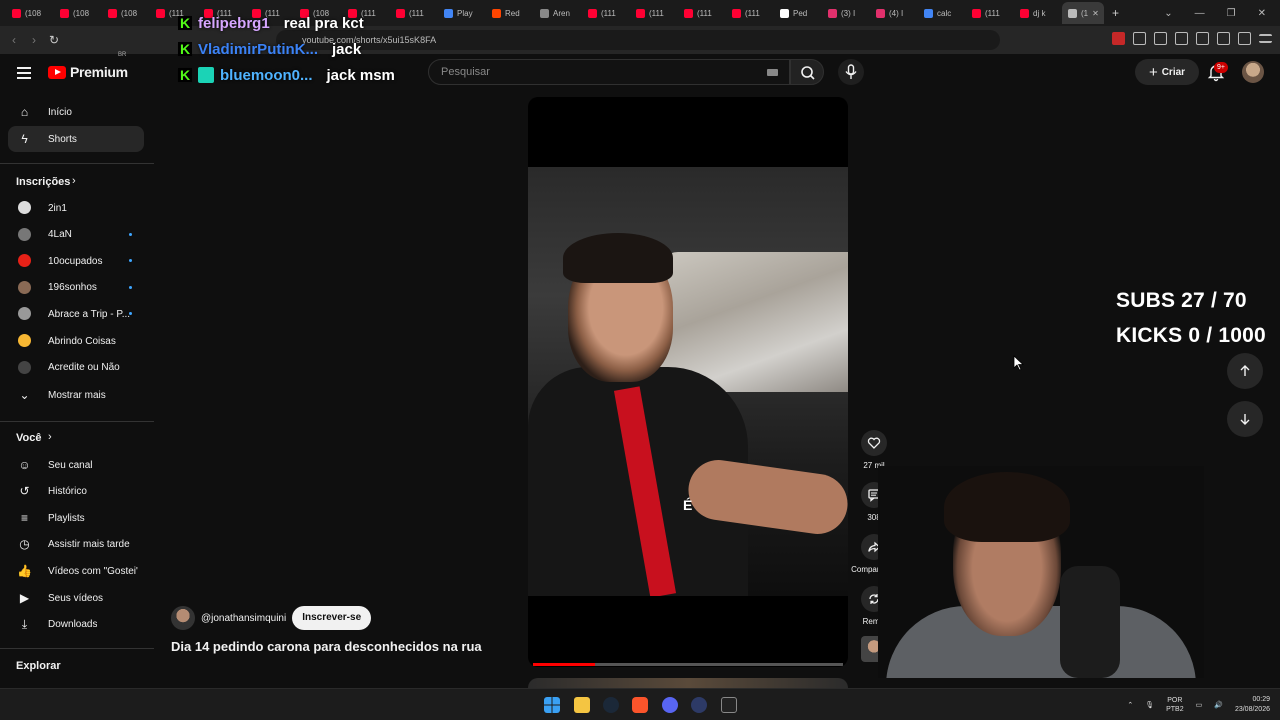  What do you see at coordinates (1139, 38) in the screenshot?
I see `extensions-puzzle-icon` at bounding box center [1139, 38].